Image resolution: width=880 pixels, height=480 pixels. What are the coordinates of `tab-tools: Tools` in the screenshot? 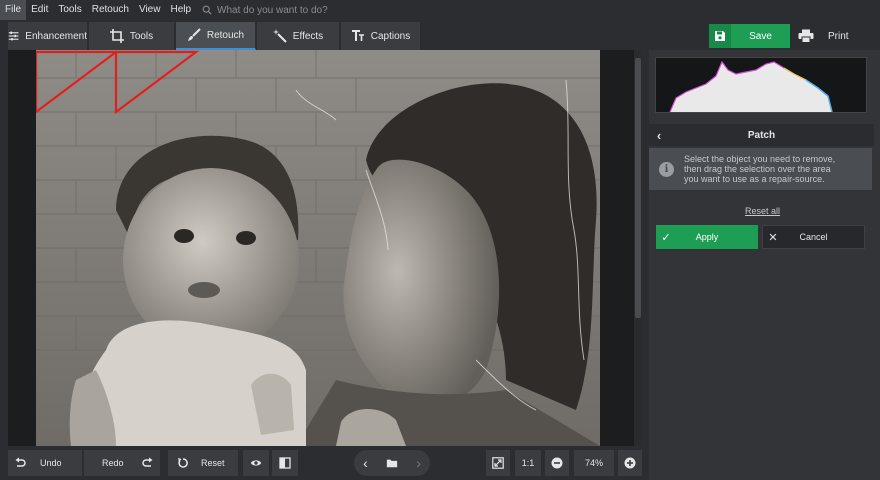 It's located at (132, 36).